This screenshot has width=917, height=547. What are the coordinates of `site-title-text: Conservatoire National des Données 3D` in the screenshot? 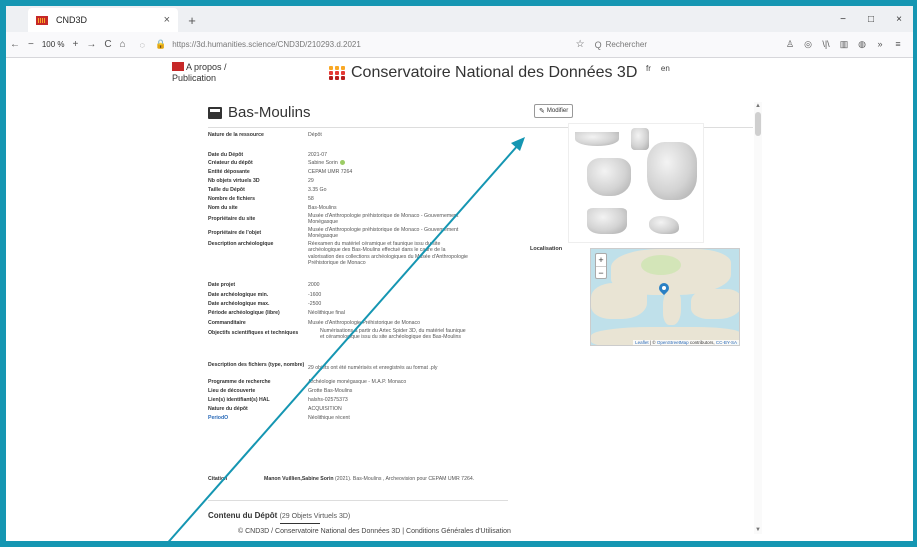 It's located at (494, 72).